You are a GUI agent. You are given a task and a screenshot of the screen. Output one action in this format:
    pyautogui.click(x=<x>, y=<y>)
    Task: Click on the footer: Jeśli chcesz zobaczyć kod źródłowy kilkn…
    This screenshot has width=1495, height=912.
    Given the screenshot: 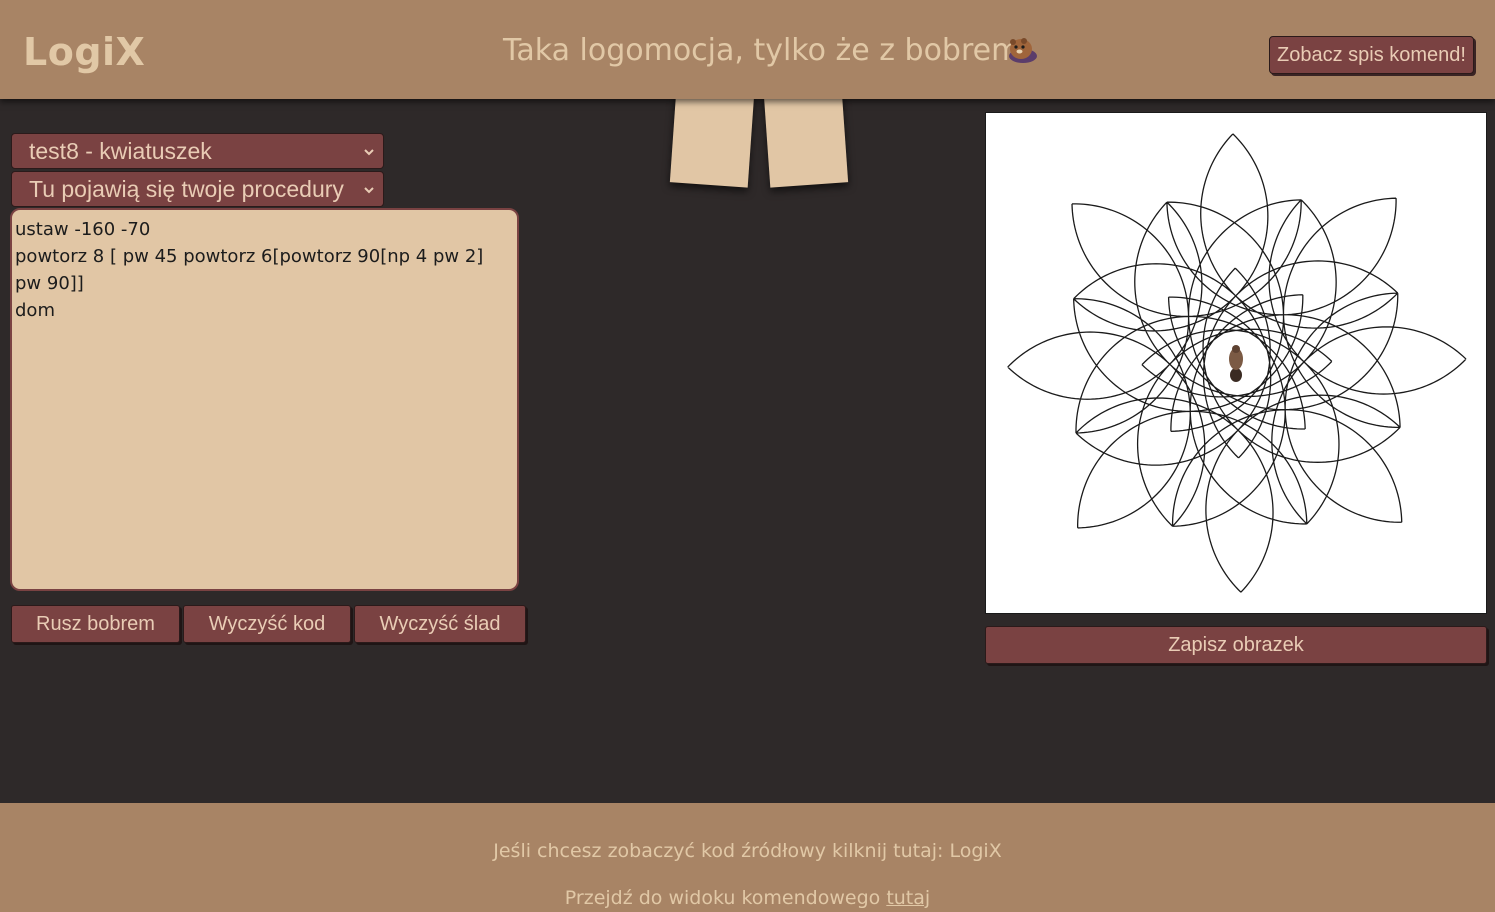 What is the action you would take?
    pyautogui.click(x=747, y=857)
    